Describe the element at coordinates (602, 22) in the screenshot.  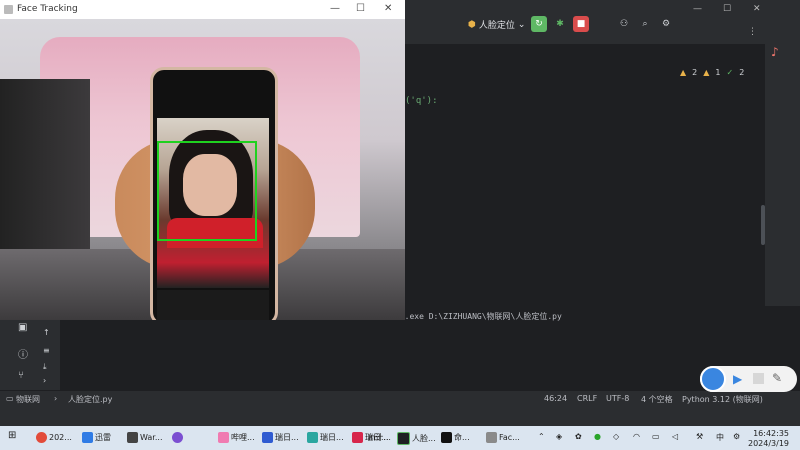
I see `ide-toolbar: ⬢ 人脸定位 ⌄ ↻ ✱ ■ ⚇ ⌕ ⚙ — ☐ ✕ ⋮` at that location.